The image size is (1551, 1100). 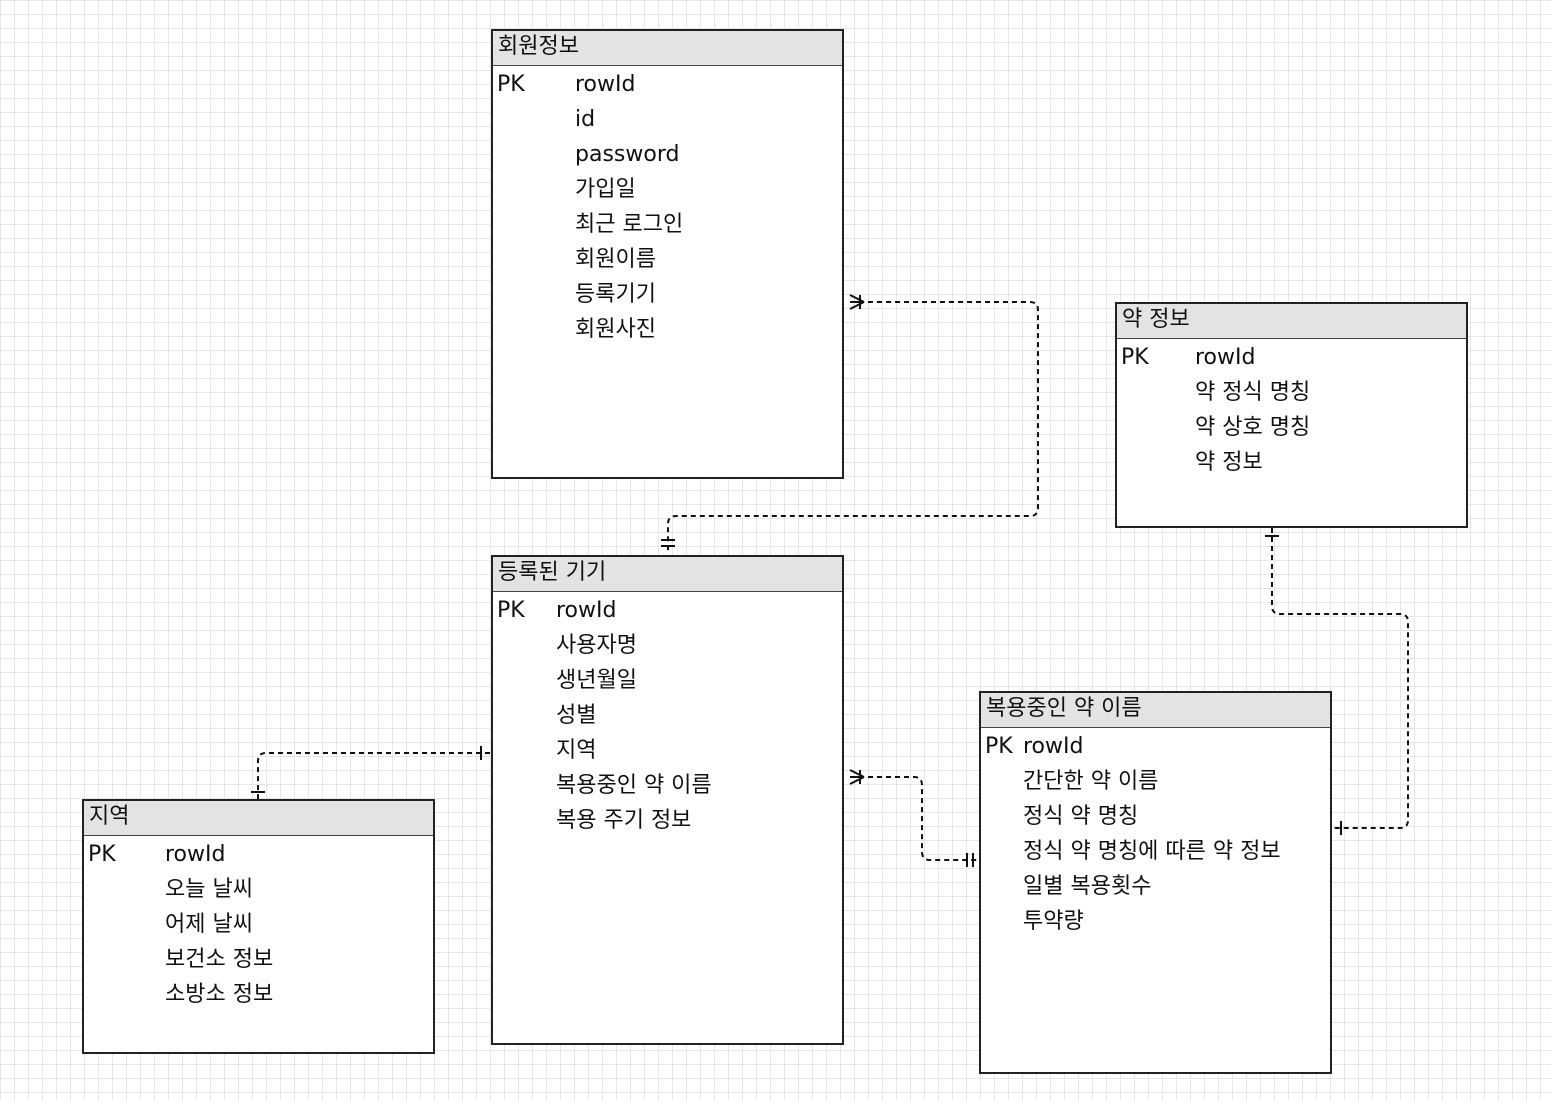 I want to click on entity-row: 일별 복용횟수, so click(x=1155, y=886).